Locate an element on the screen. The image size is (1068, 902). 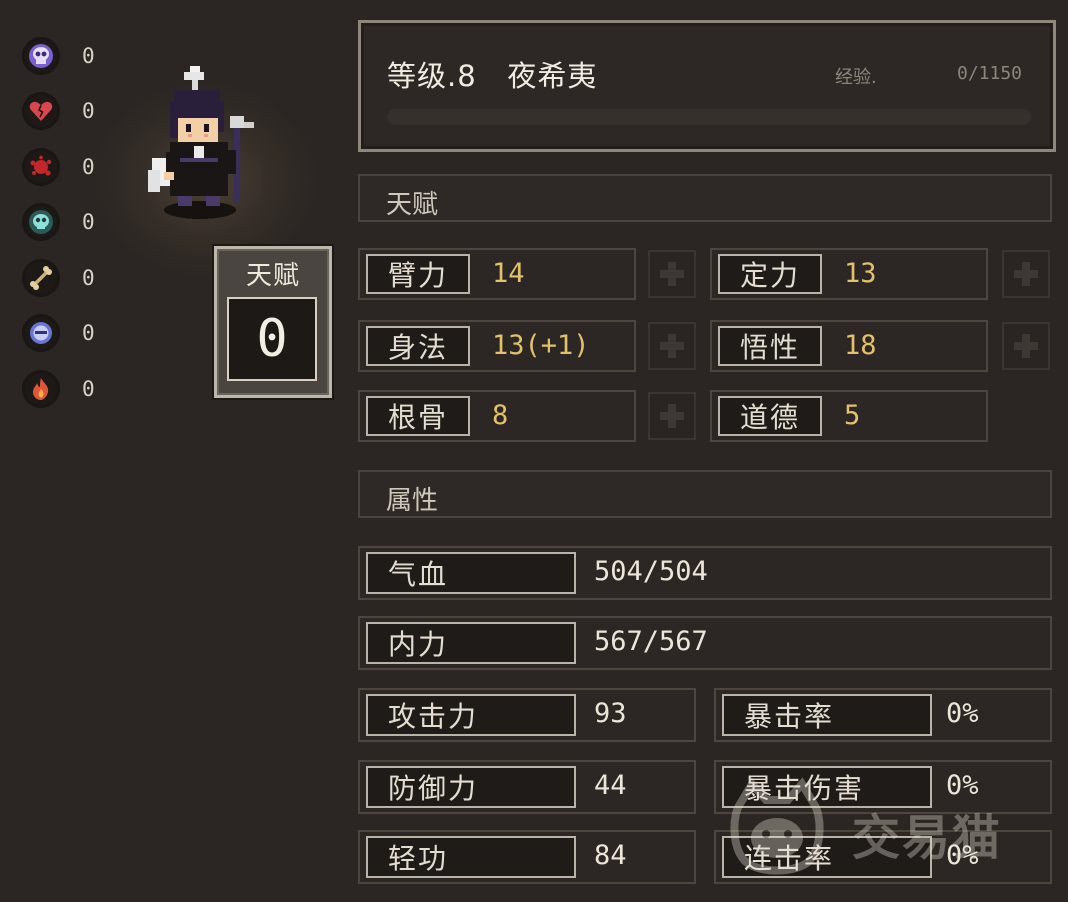
stat-value: 18 is located at coordinates (860, 345).